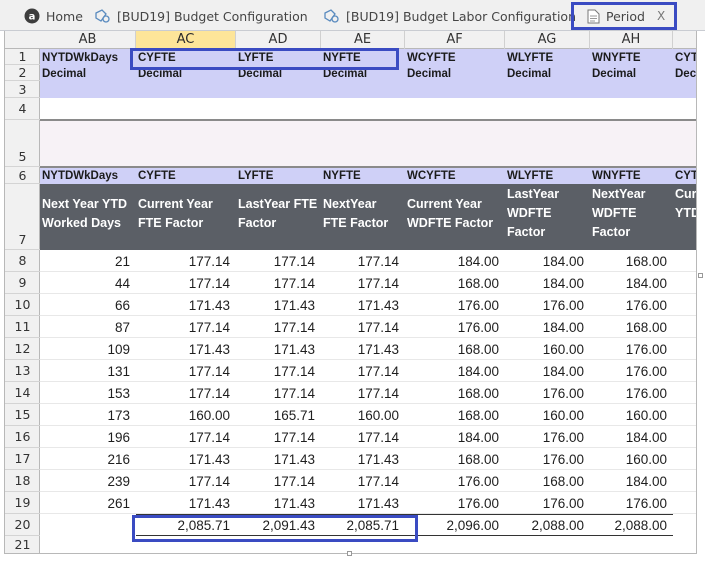 This screenshot has width=705, height=561. Describe the element at coordinates (547, 217) in the screenshot. I see `column-title-cell: LastYear WDFTE Factor` at that location.